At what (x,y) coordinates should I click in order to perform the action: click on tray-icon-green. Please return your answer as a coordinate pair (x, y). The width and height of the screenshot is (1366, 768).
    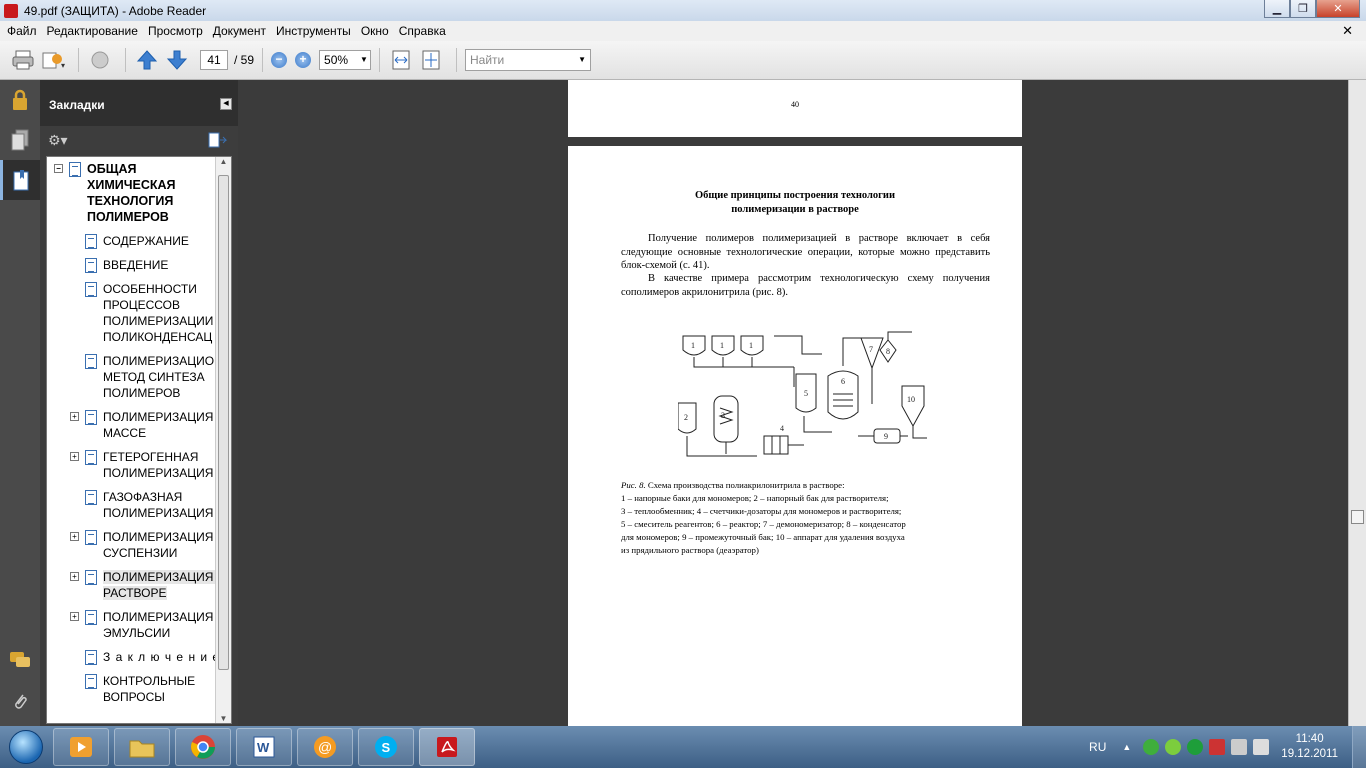
    Looking at the image, I should click on (1151, 747).